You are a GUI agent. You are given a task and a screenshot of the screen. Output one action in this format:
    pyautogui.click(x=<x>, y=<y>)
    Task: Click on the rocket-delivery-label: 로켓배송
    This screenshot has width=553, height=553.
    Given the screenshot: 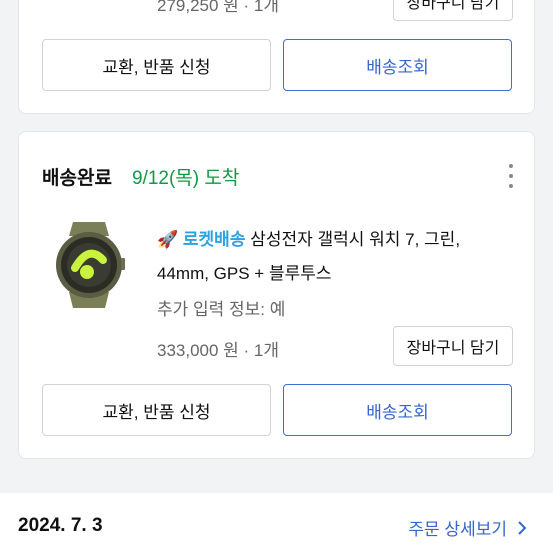 What is the action you would take?
    pyautogui.click(x=214, y=239)
    